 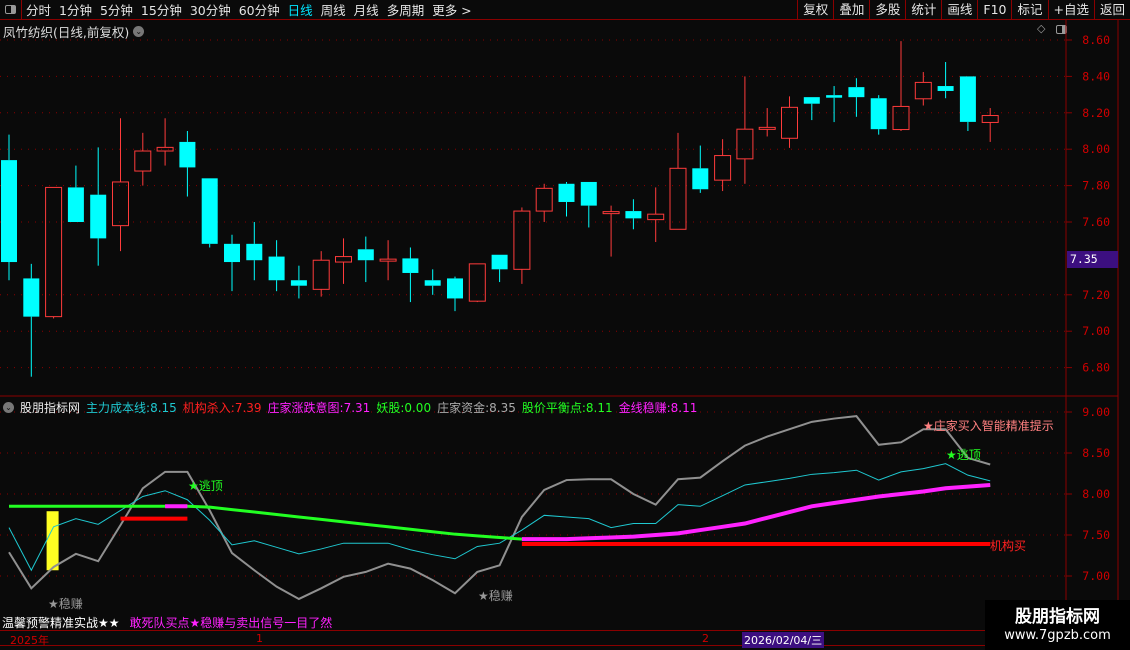 I want to click on month-label: 1, so click(x=259, y=638).